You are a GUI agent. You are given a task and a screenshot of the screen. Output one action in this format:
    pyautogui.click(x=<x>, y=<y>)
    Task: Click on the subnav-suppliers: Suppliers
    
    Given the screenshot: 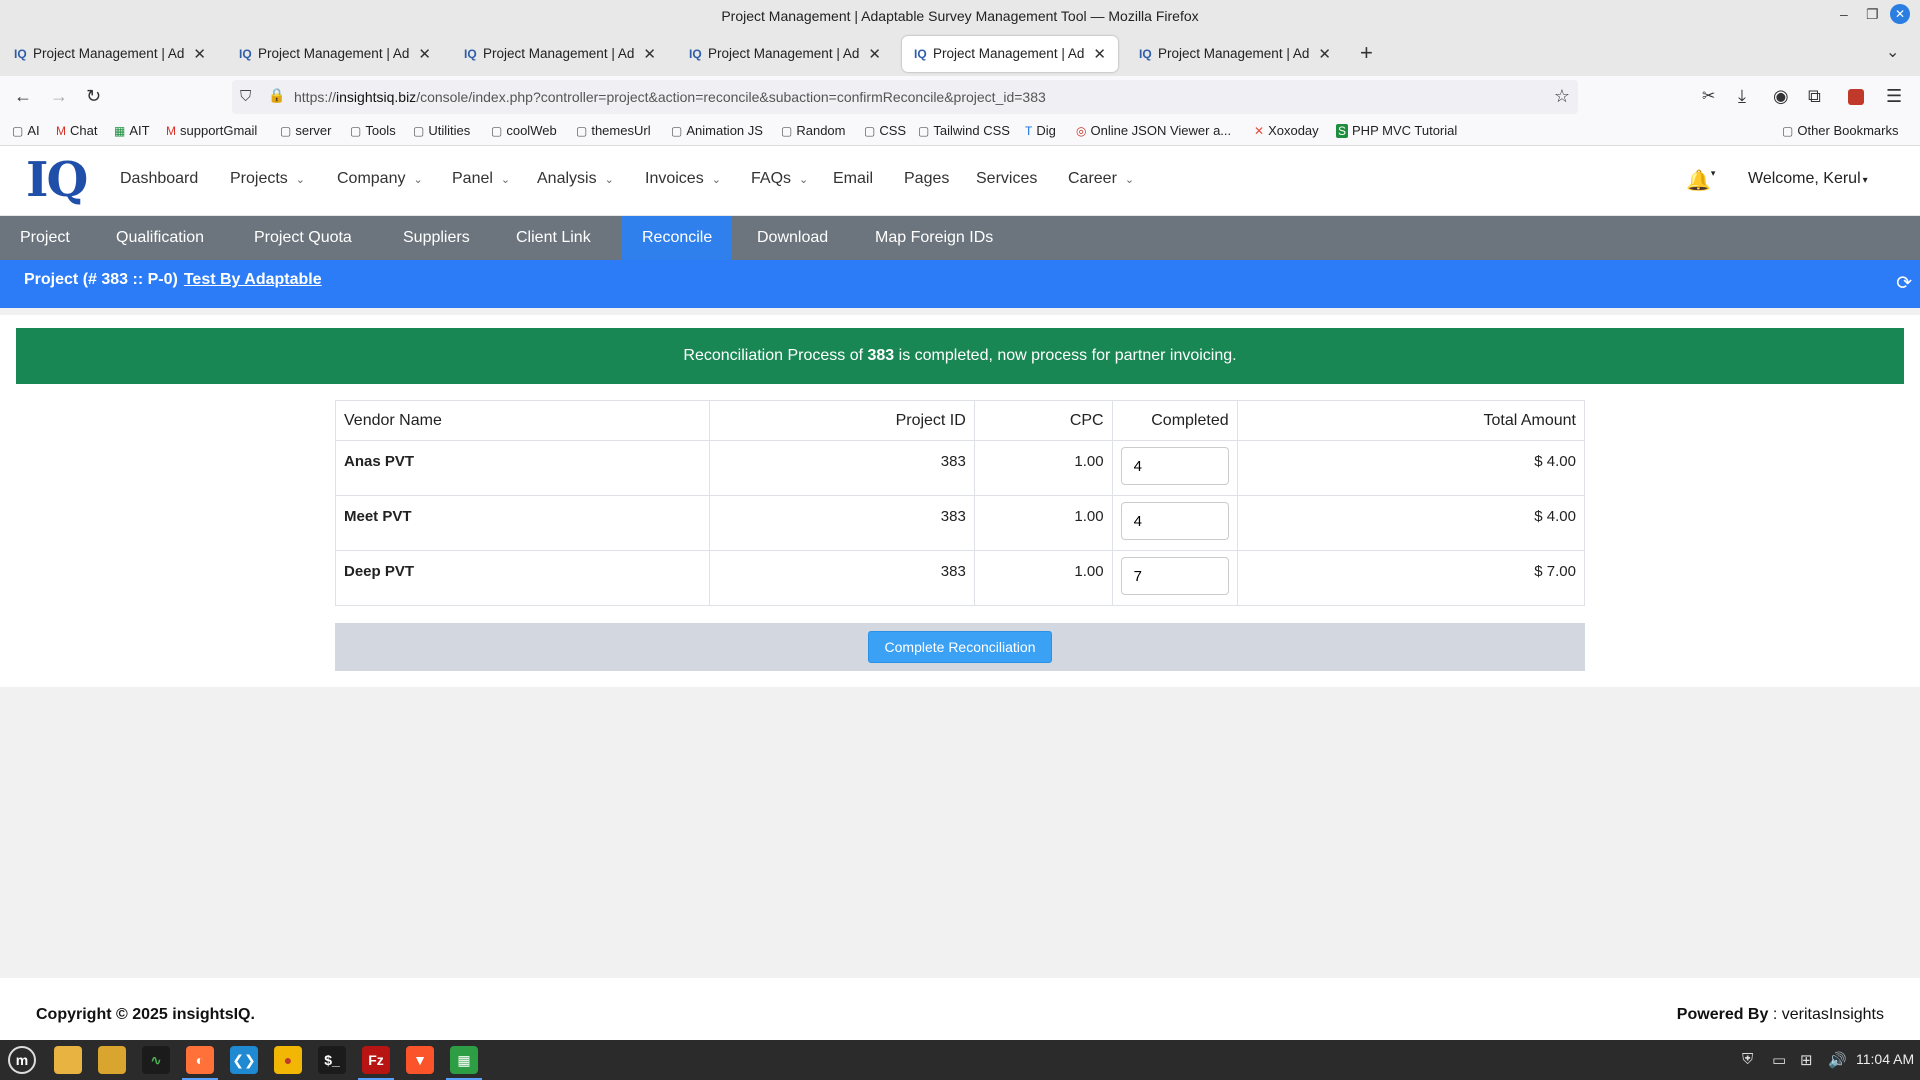 What is the action you would take?
    pyautogui.click(x=436, y=238)
    